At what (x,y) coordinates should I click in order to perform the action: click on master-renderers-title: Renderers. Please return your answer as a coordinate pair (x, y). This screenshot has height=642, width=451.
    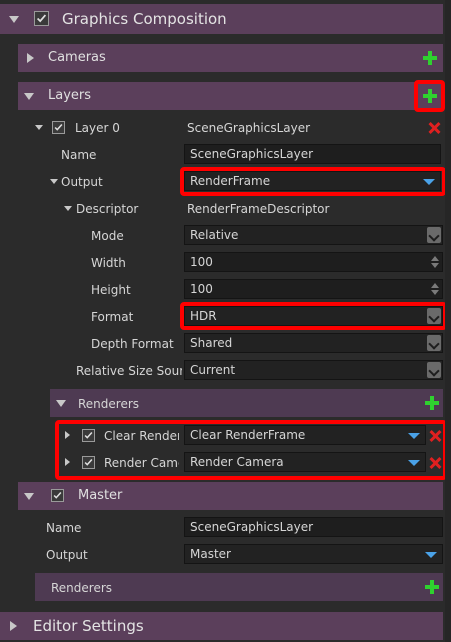
    Looking at the image, I should click on (82, 588).